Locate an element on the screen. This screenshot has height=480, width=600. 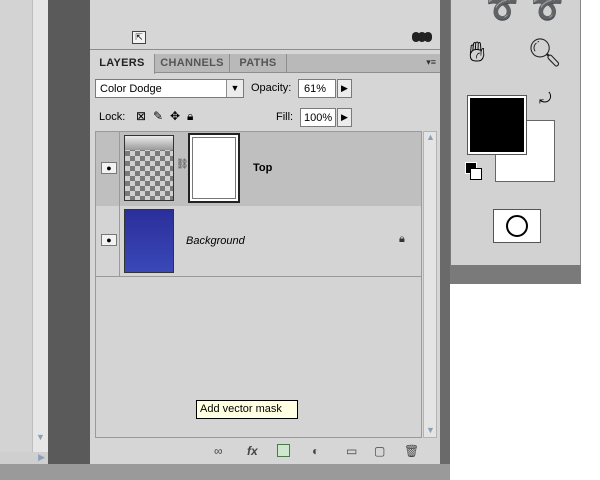
cloud-strip is located at coordinates (149, 143).